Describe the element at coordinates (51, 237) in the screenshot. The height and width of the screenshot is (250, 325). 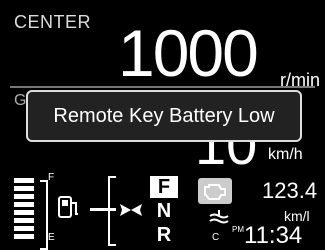
I see `fuel-empty-label: E` at that location.